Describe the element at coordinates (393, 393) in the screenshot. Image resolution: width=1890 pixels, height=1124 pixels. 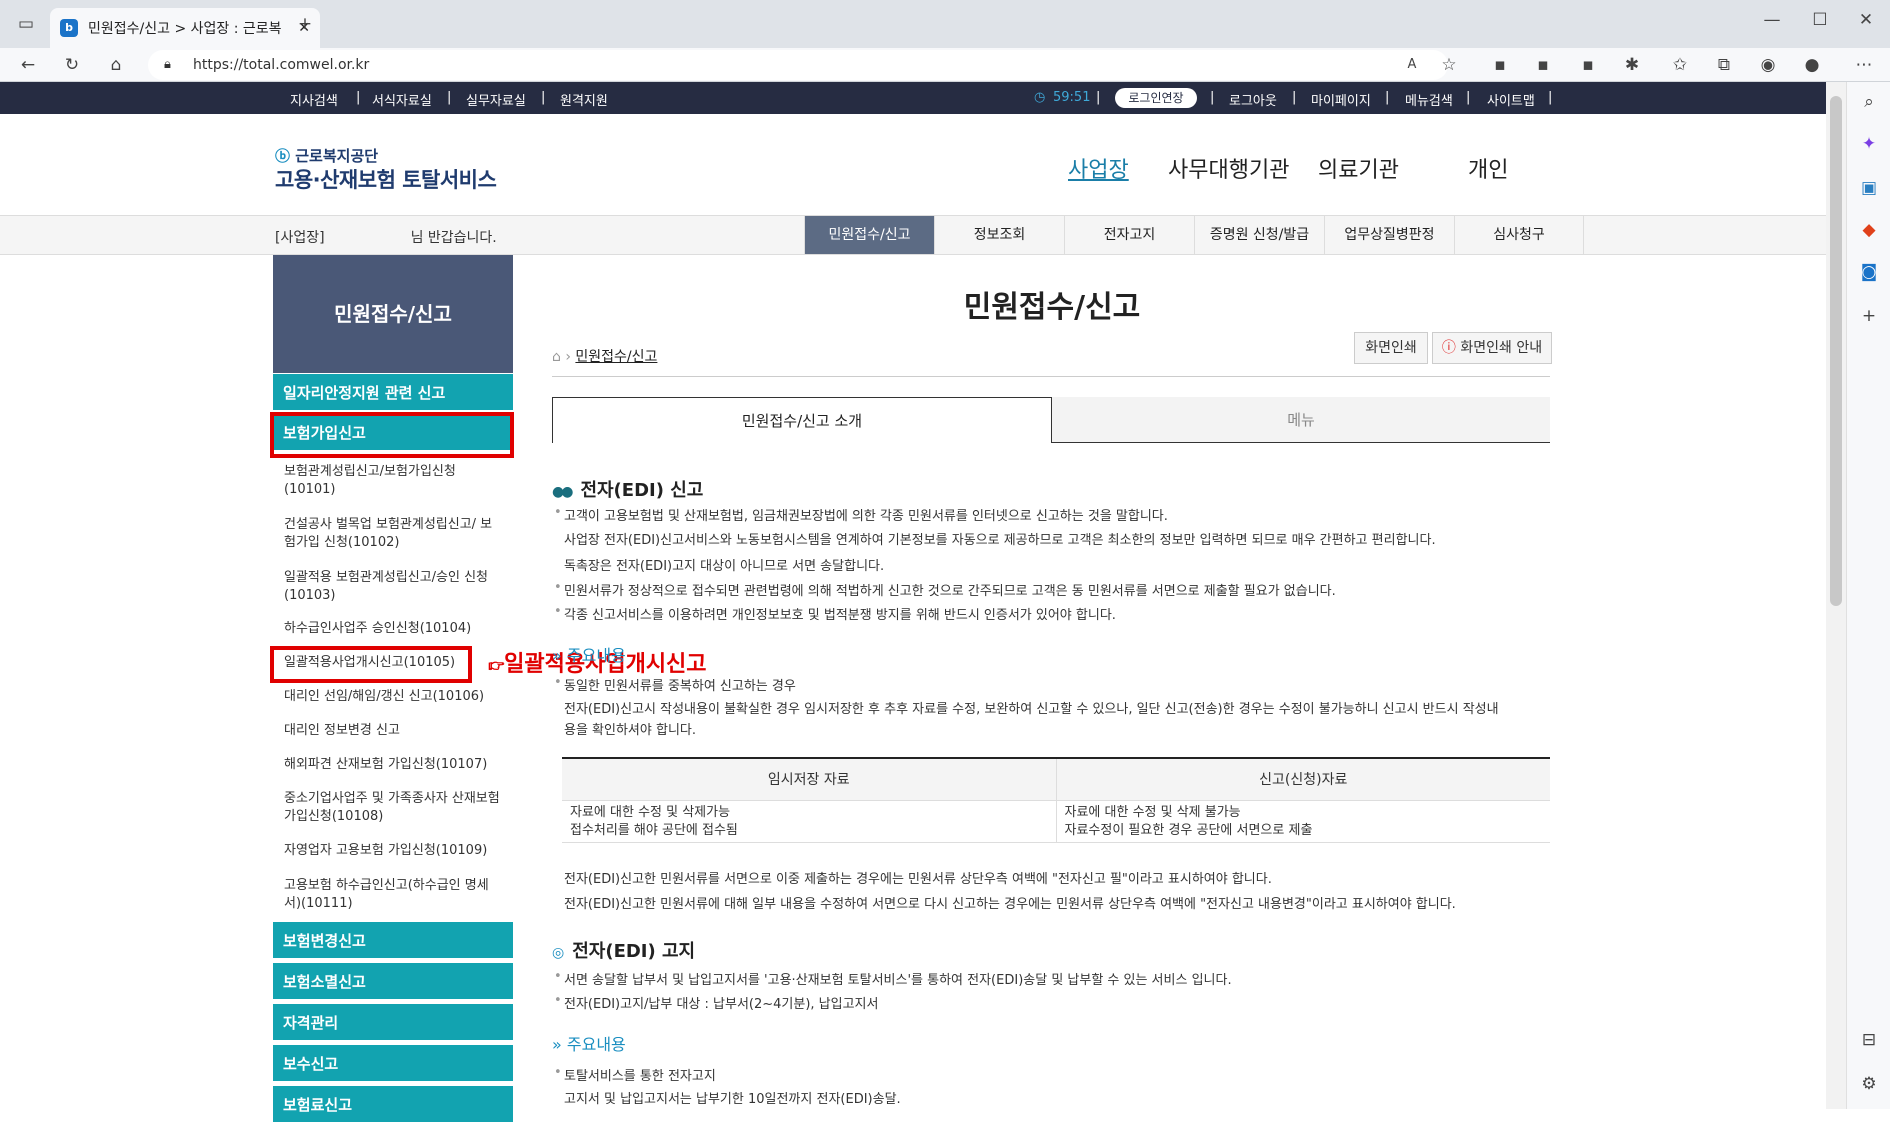
I see `left-cat-employment-stability: 일자리안정지원 관련 신고` at that location.